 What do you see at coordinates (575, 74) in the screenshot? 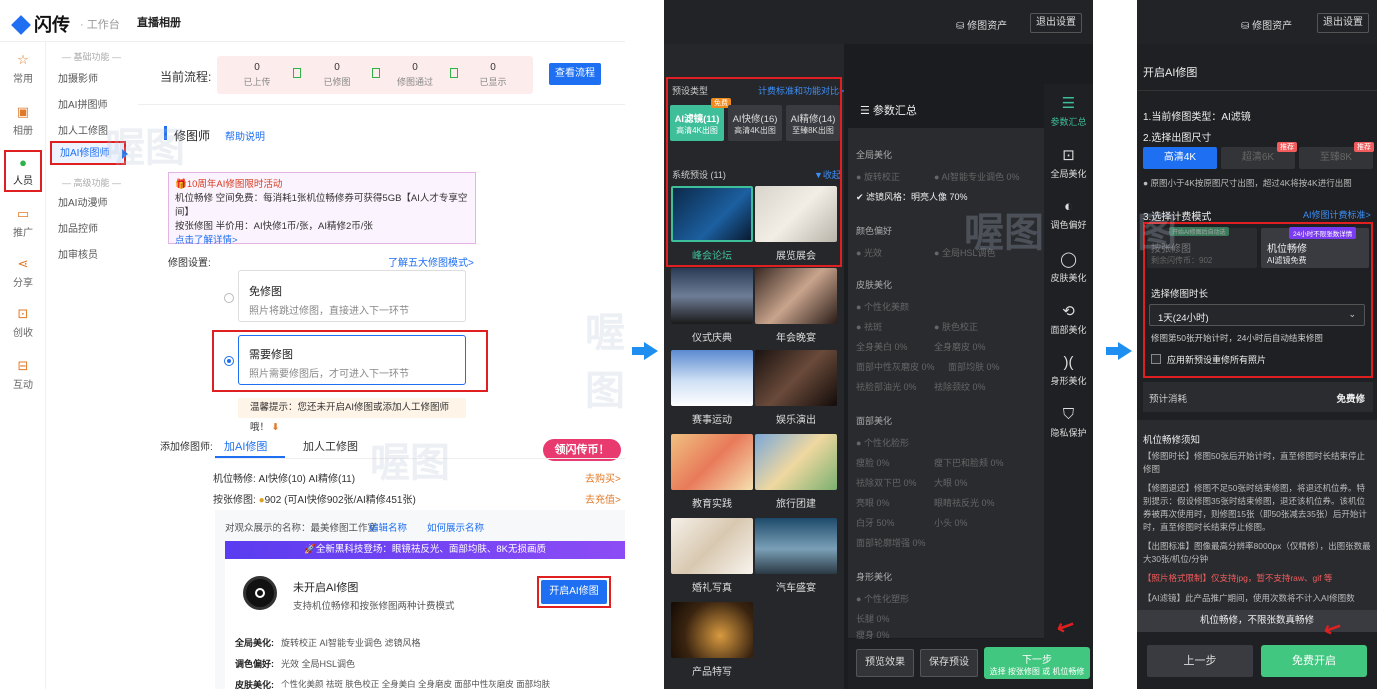
I see `view-flow-button: 查看流程` at bounding box center [575, 74].